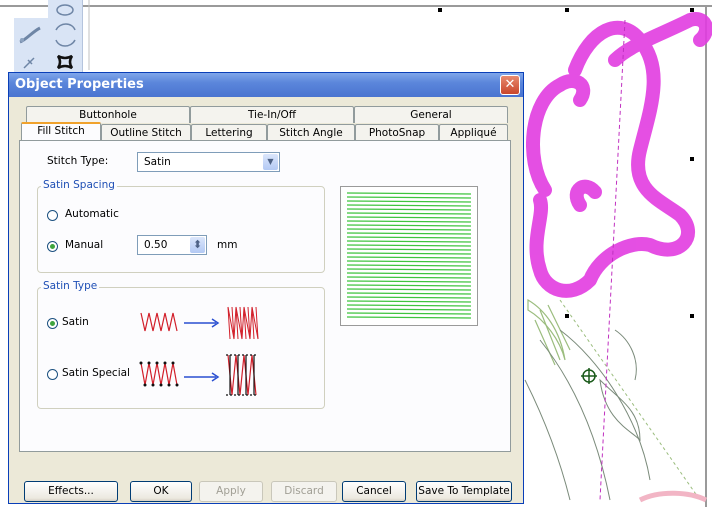  I want to click on wand-tool-button, so click(31, 35).